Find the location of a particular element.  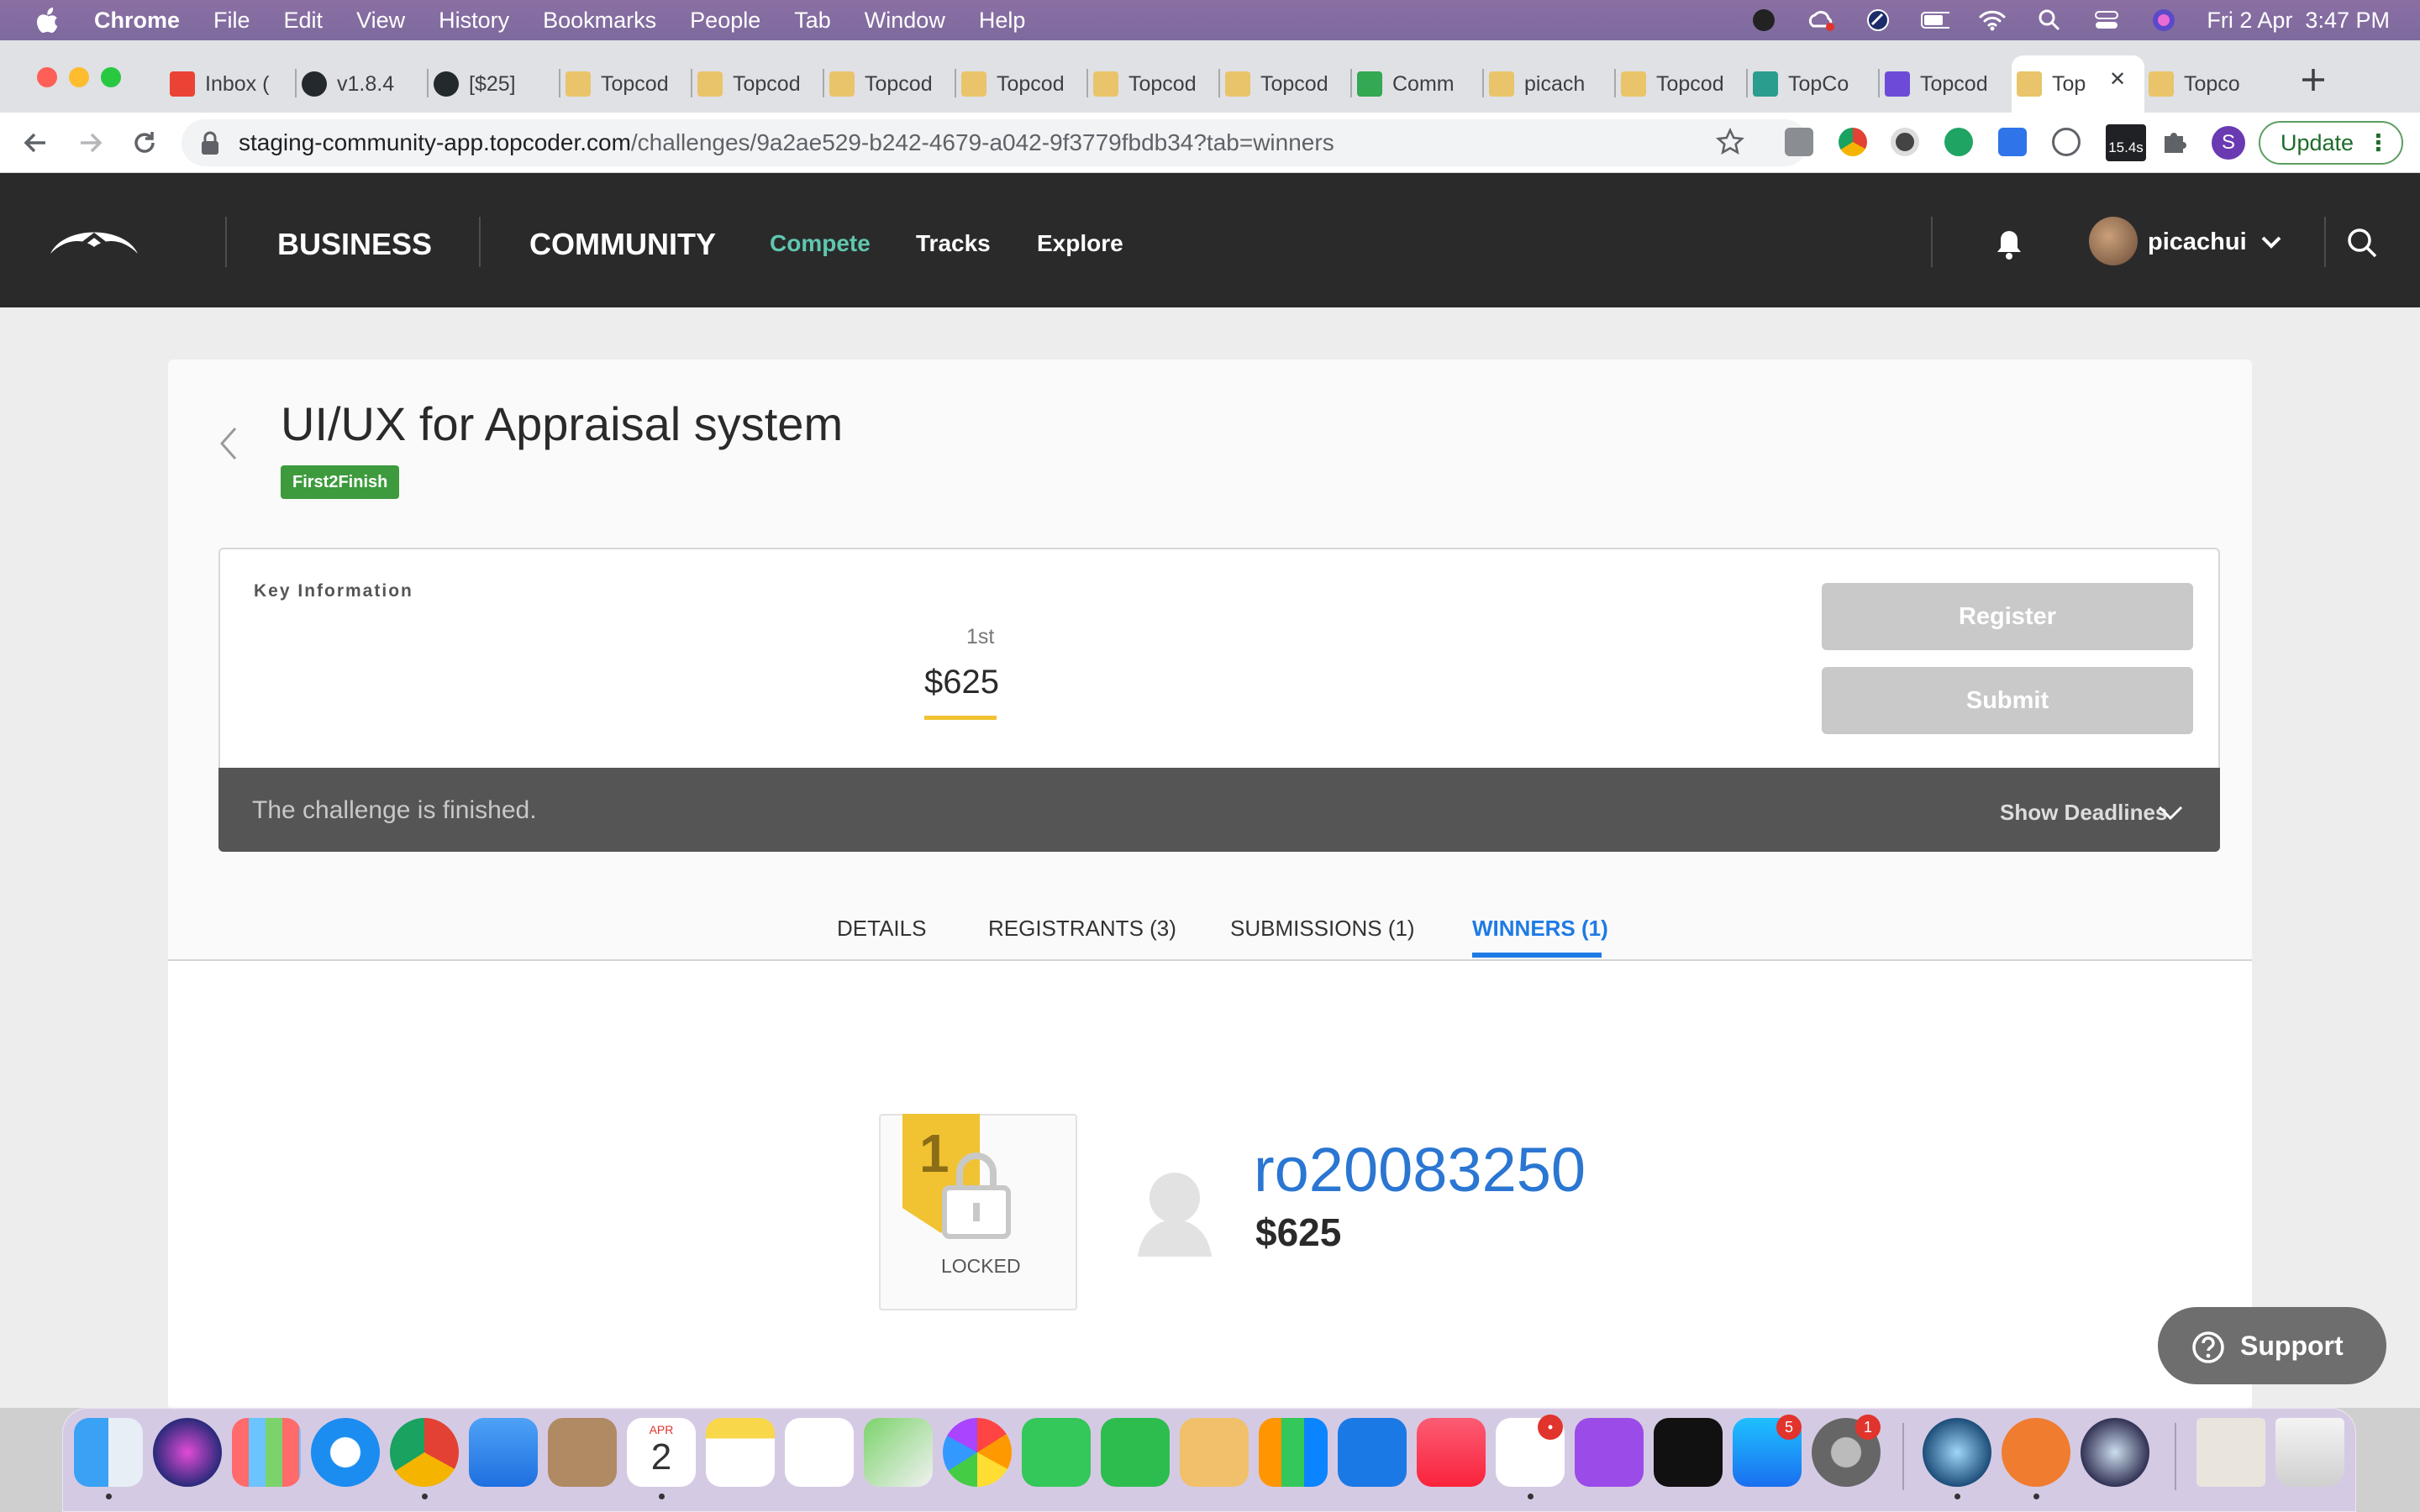

site-search-icon is located at coordinates (2362, 243).